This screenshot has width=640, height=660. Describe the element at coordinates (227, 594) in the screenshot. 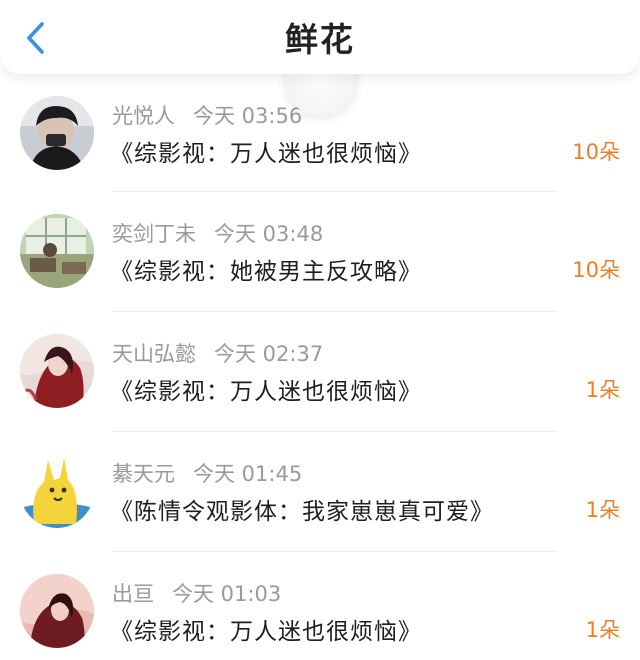

I see `record-time: 今天 01:03` at that location.